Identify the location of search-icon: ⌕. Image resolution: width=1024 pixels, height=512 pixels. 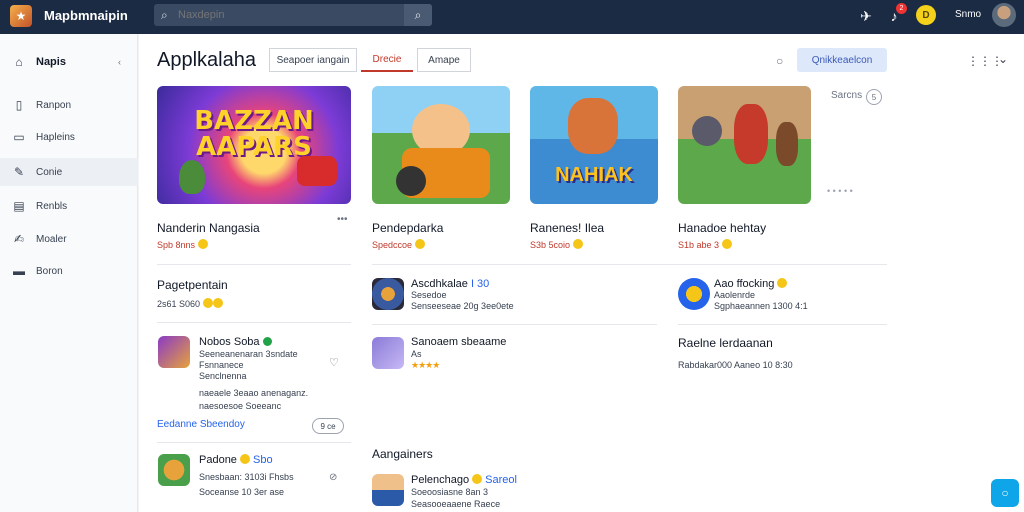
(164, 15).